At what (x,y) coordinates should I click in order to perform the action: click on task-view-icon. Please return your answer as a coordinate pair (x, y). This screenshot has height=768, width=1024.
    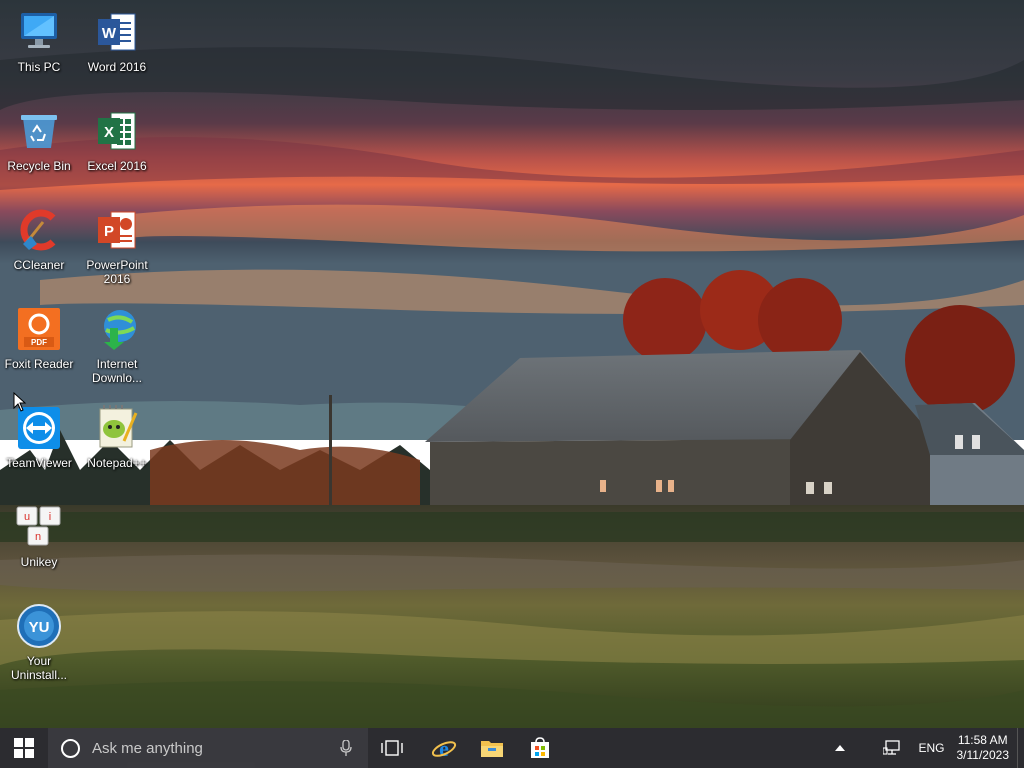
    Looking at the image, I should click on (392, 748).